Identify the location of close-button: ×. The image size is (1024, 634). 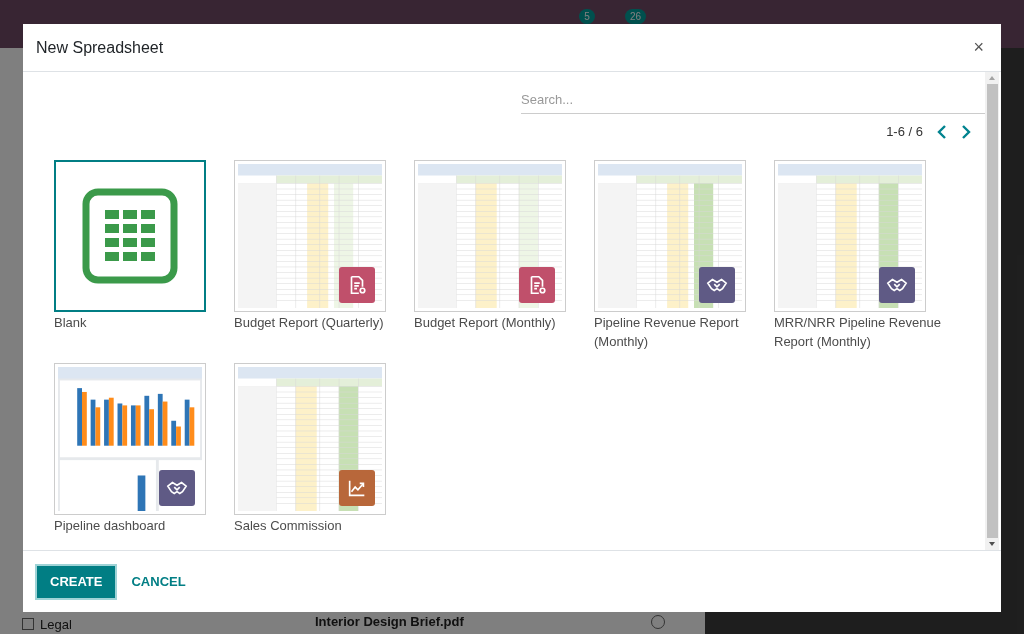
(978, 47).